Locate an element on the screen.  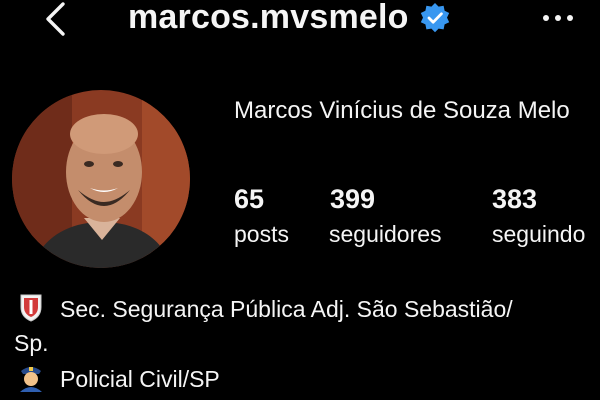
back-button is located at coordinates (56, 20).